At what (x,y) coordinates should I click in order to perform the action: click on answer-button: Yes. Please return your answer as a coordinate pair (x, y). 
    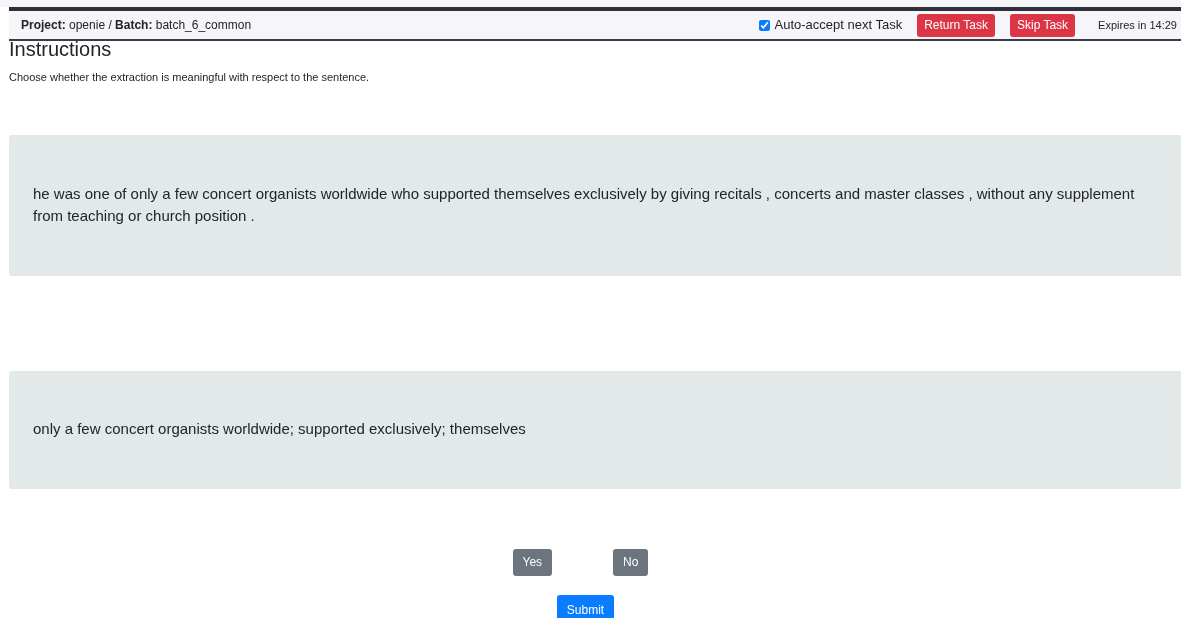
    Looking at the image, I should click on (532, 562).